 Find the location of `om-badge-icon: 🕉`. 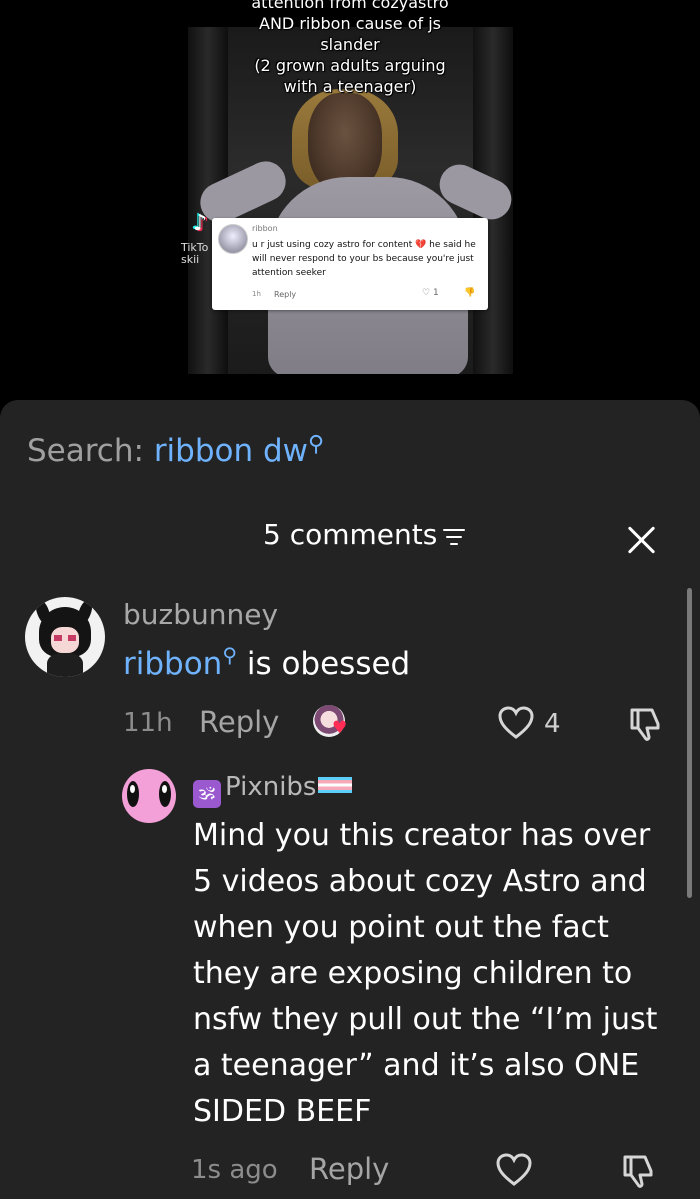

om-badge-icon: 🕉 is located at coordinates (207, 794).